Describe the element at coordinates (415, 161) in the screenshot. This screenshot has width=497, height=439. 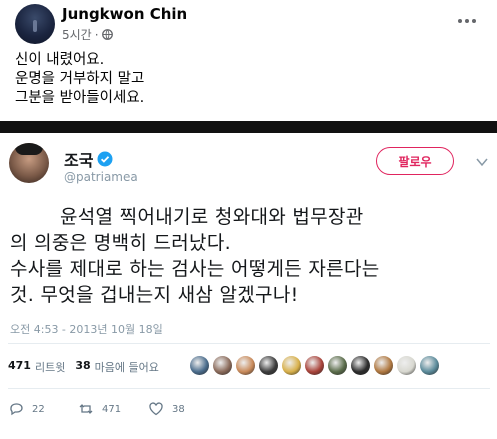
I see `follow-button: 팔로우` at that location.